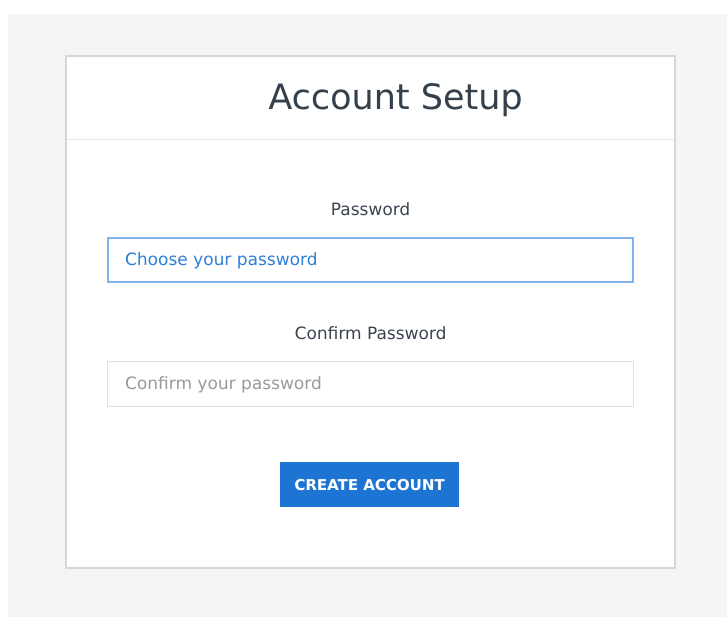 This screenshot has height=617, width=727. Describe the element at coordinates (370, 334) in the screenshot. I see `field-label: Confirm Password` at that location.